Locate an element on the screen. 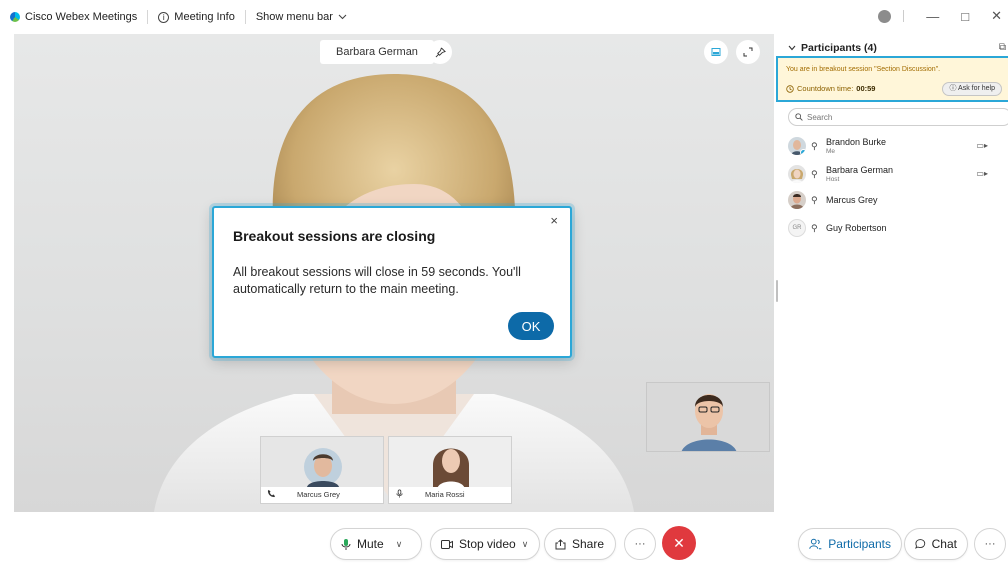 The width and height of the screenshot is (1008, 579). chat-button: Chat is located at coordinates (936, 544).